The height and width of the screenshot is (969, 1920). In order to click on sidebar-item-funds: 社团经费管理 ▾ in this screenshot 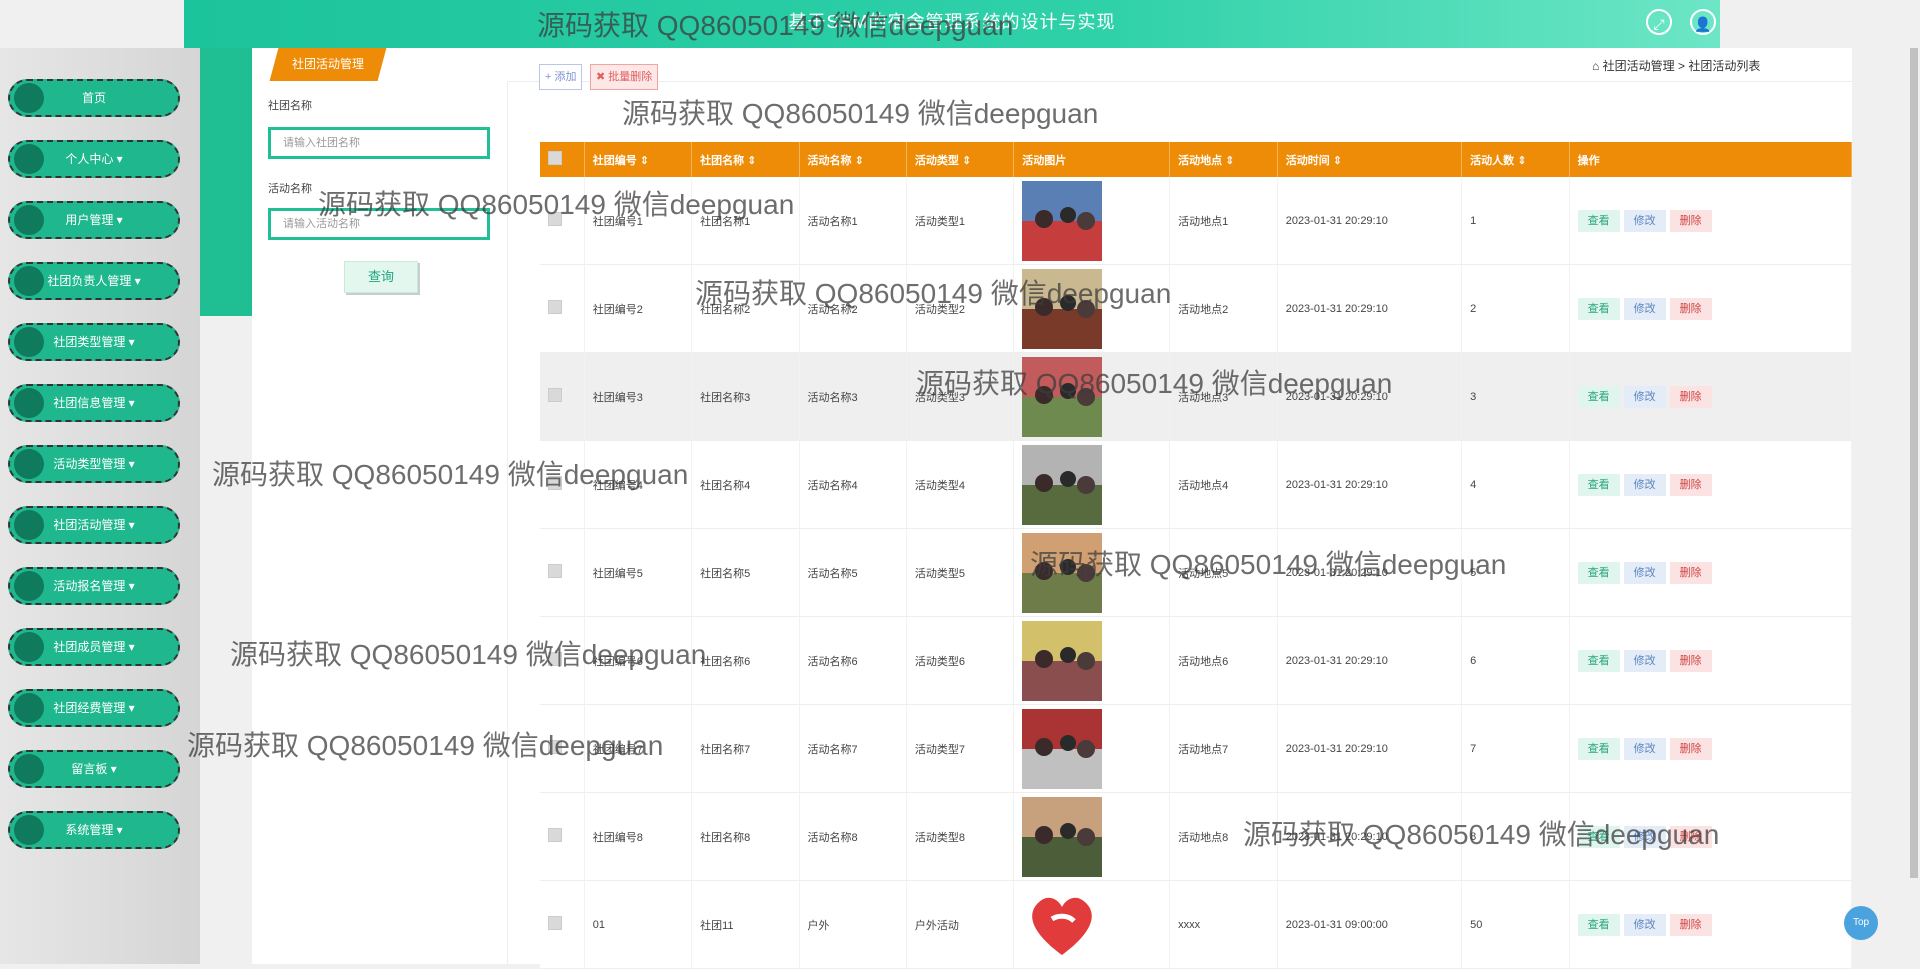, I will do `click(94, 708)`.